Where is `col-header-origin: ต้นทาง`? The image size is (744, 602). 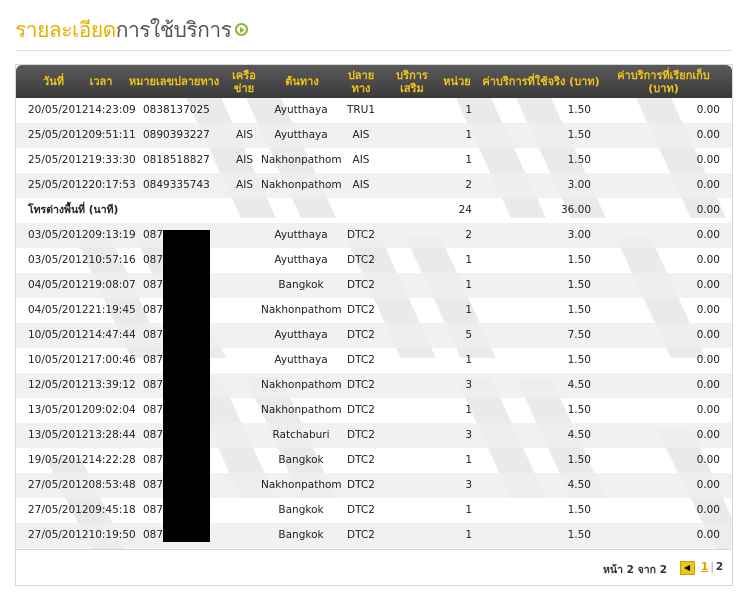
col-header-origin: ต้นทาง is located at coordinates (302, 81).